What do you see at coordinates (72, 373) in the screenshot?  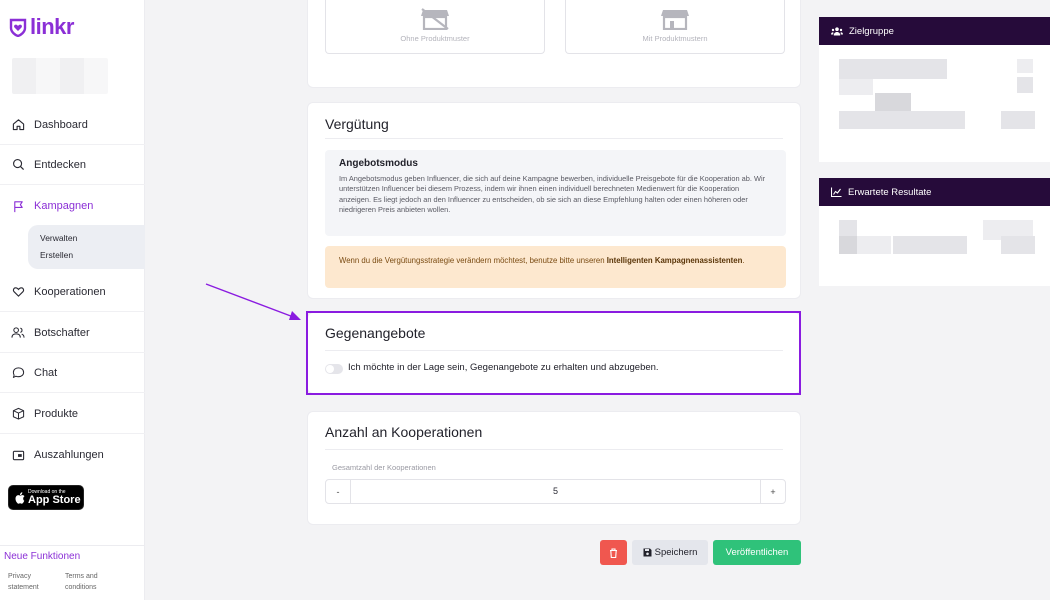 I see `sidebar-item-chat: Chat` at bounding box center [72, 373].